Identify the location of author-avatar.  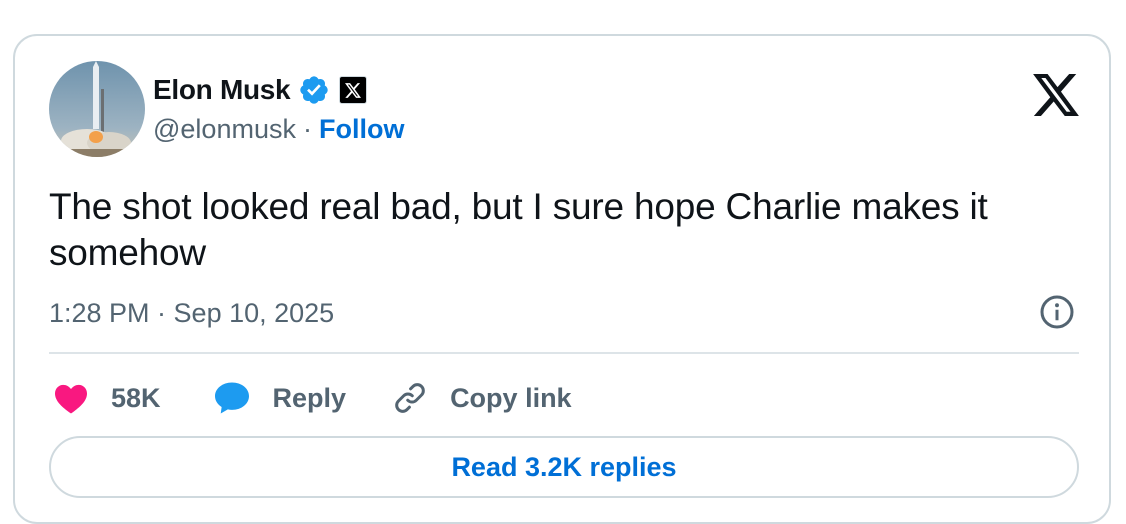
(97, 109).